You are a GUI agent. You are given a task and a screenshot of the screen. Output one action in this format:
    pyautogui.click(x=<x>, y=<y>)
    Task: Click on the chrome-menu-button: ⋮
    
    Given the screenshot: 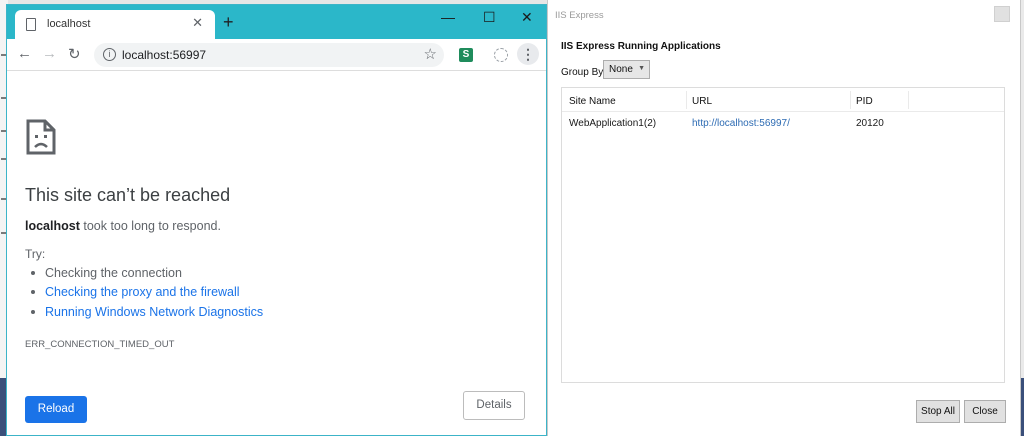 What is the action you would take?
    pyautogui.click(x=528, y=54)
    